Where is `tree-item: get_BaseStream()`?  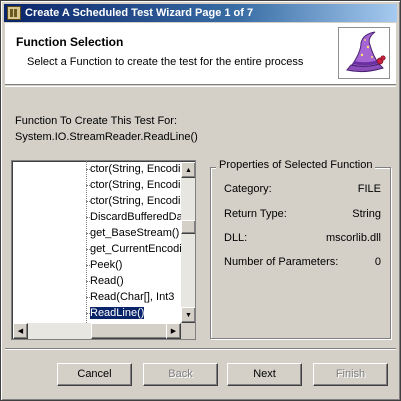
tree-item: get_BaseStream() is located at coordinates (132, 233).